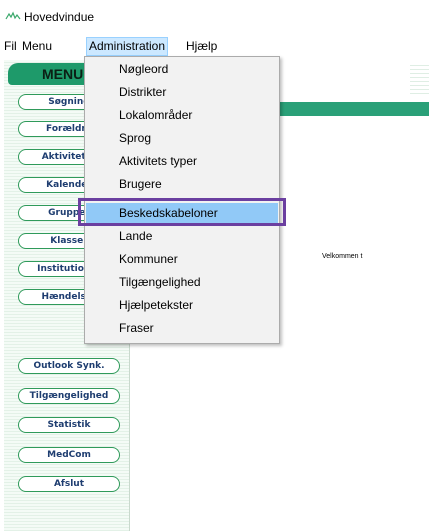 The width and height of the screenshot is (429, 531). Describe the element at coordinates (69, 366) in the screenshot. I see `nav-button-outlook-synk: Outlook Synk.` at that location.